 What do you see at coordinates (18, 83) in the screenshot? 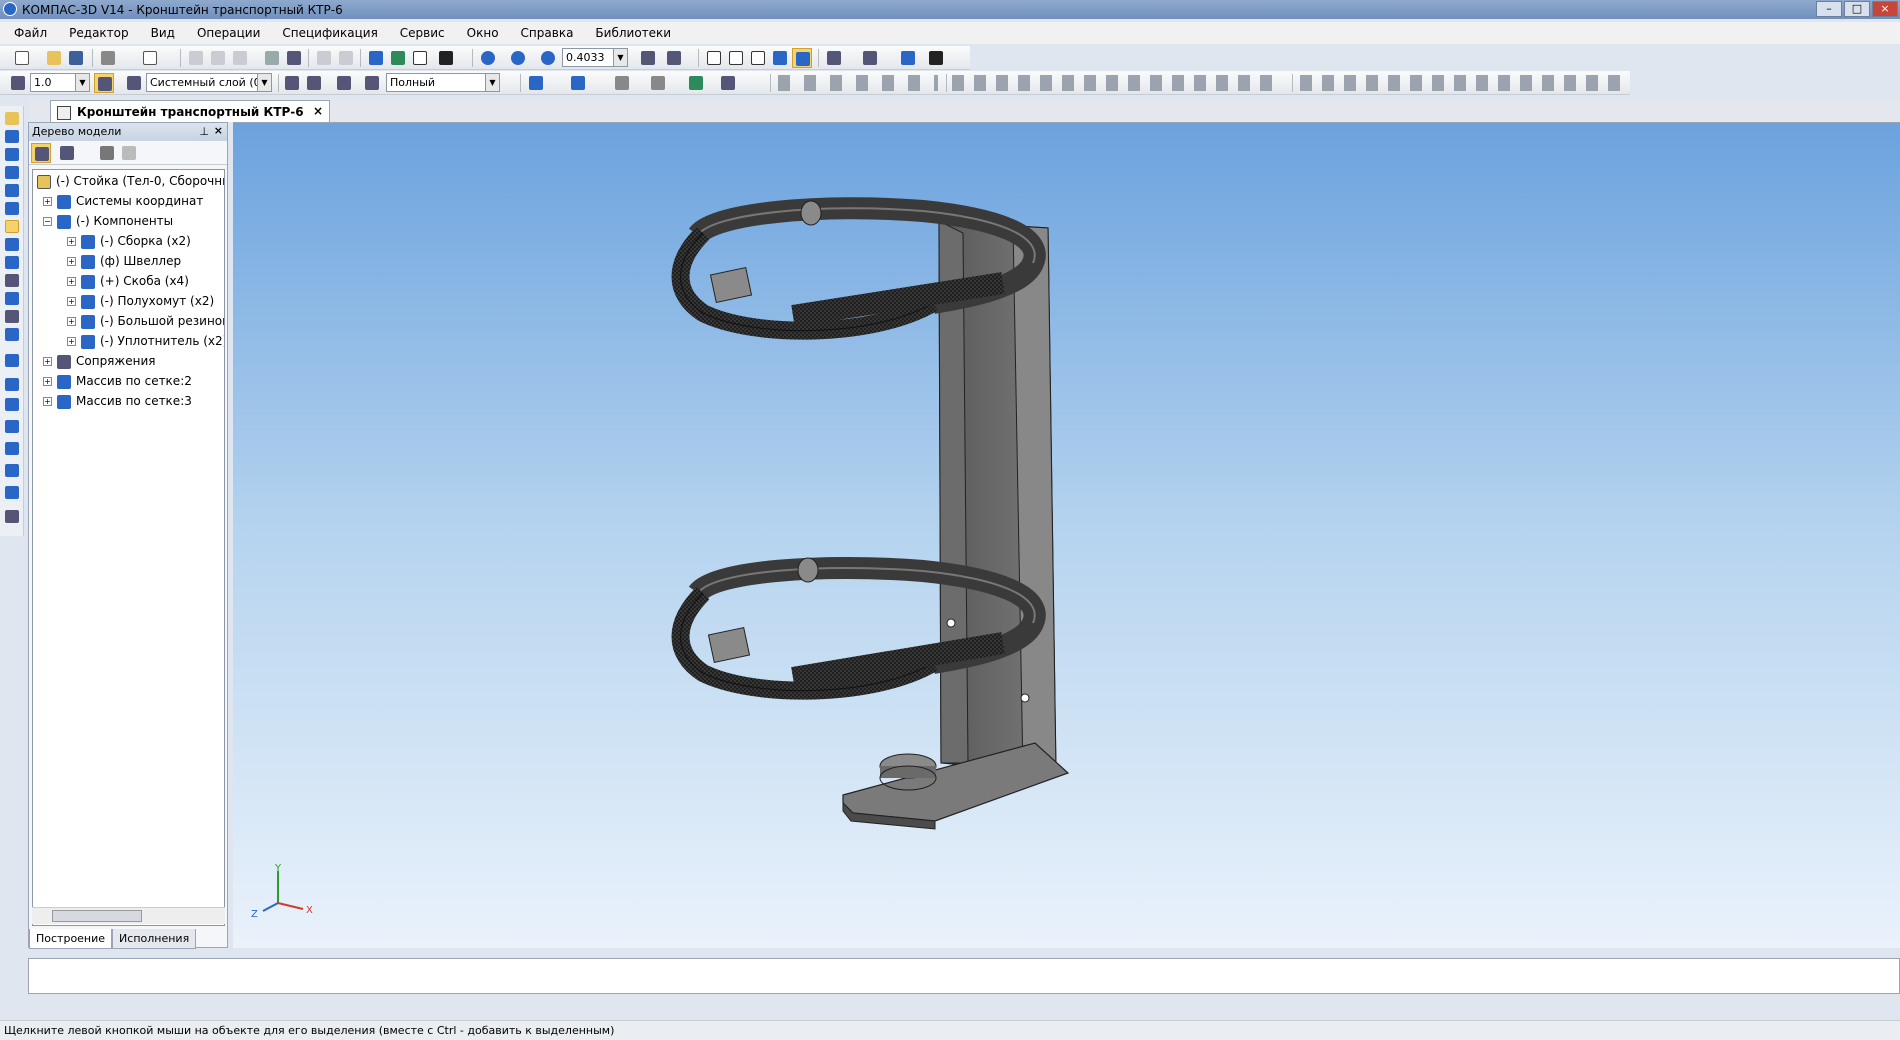
I see `grid-step-icon` at bounding box center [18, 83].